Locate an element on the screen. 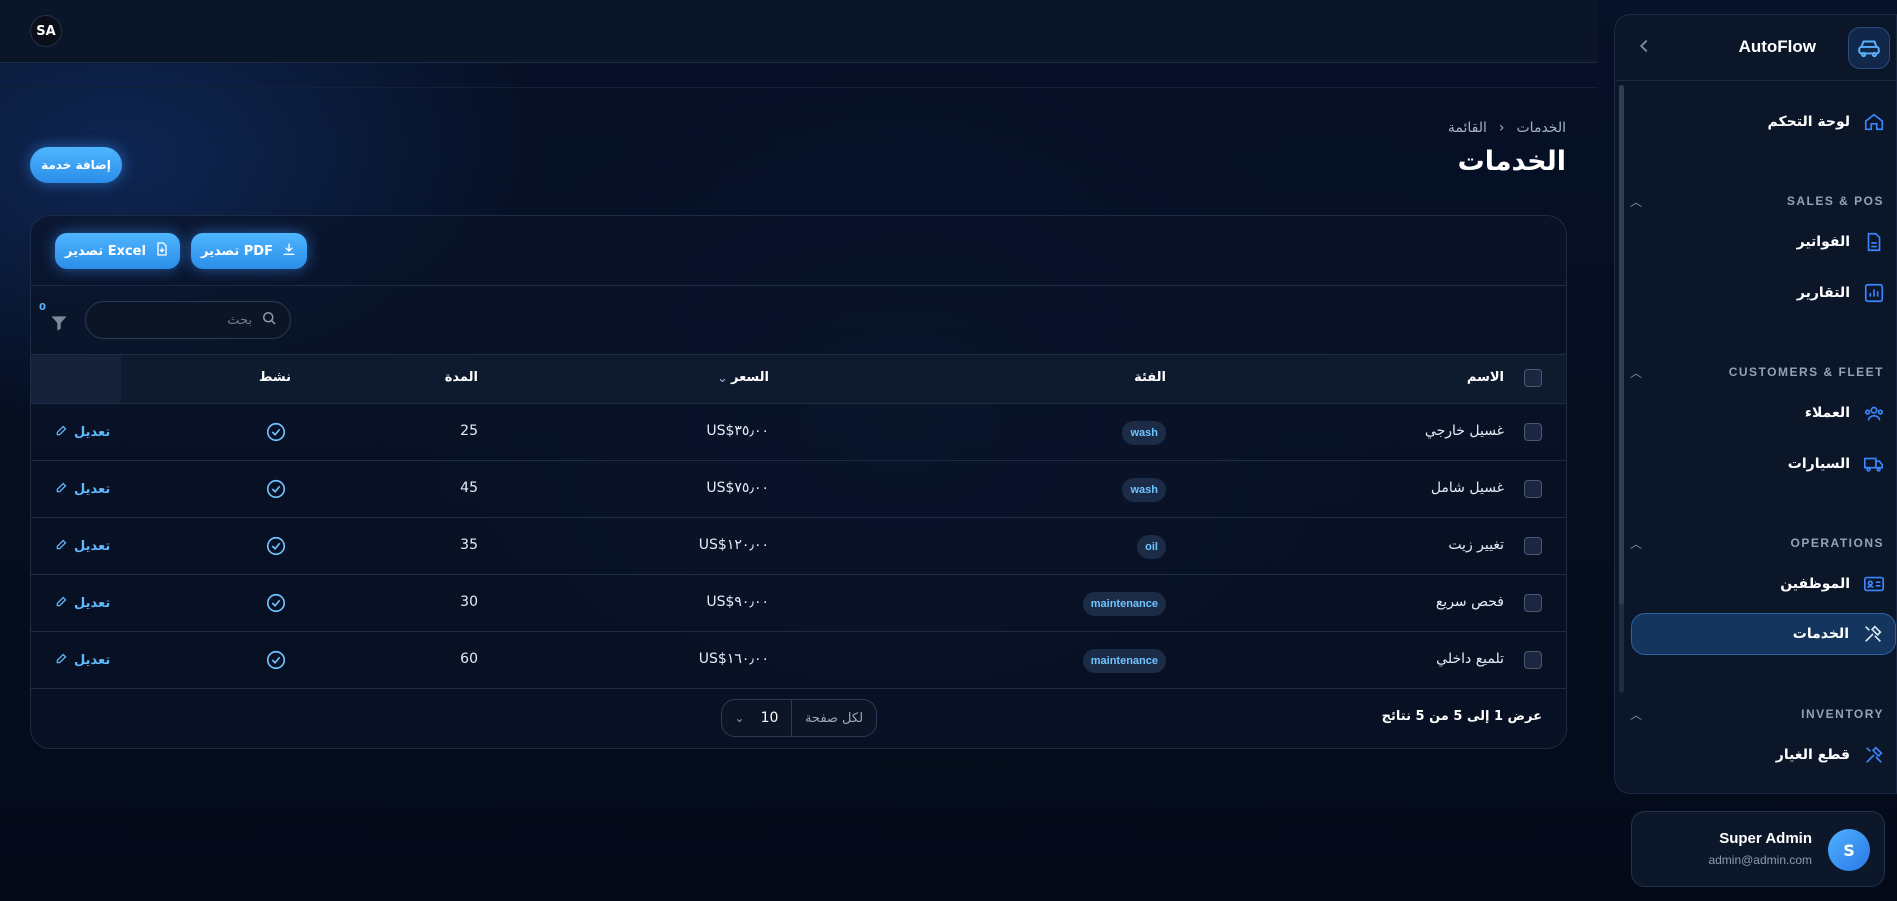  user-card: Super Admin admin@admin.com S is located at coordinates (1758, 849).